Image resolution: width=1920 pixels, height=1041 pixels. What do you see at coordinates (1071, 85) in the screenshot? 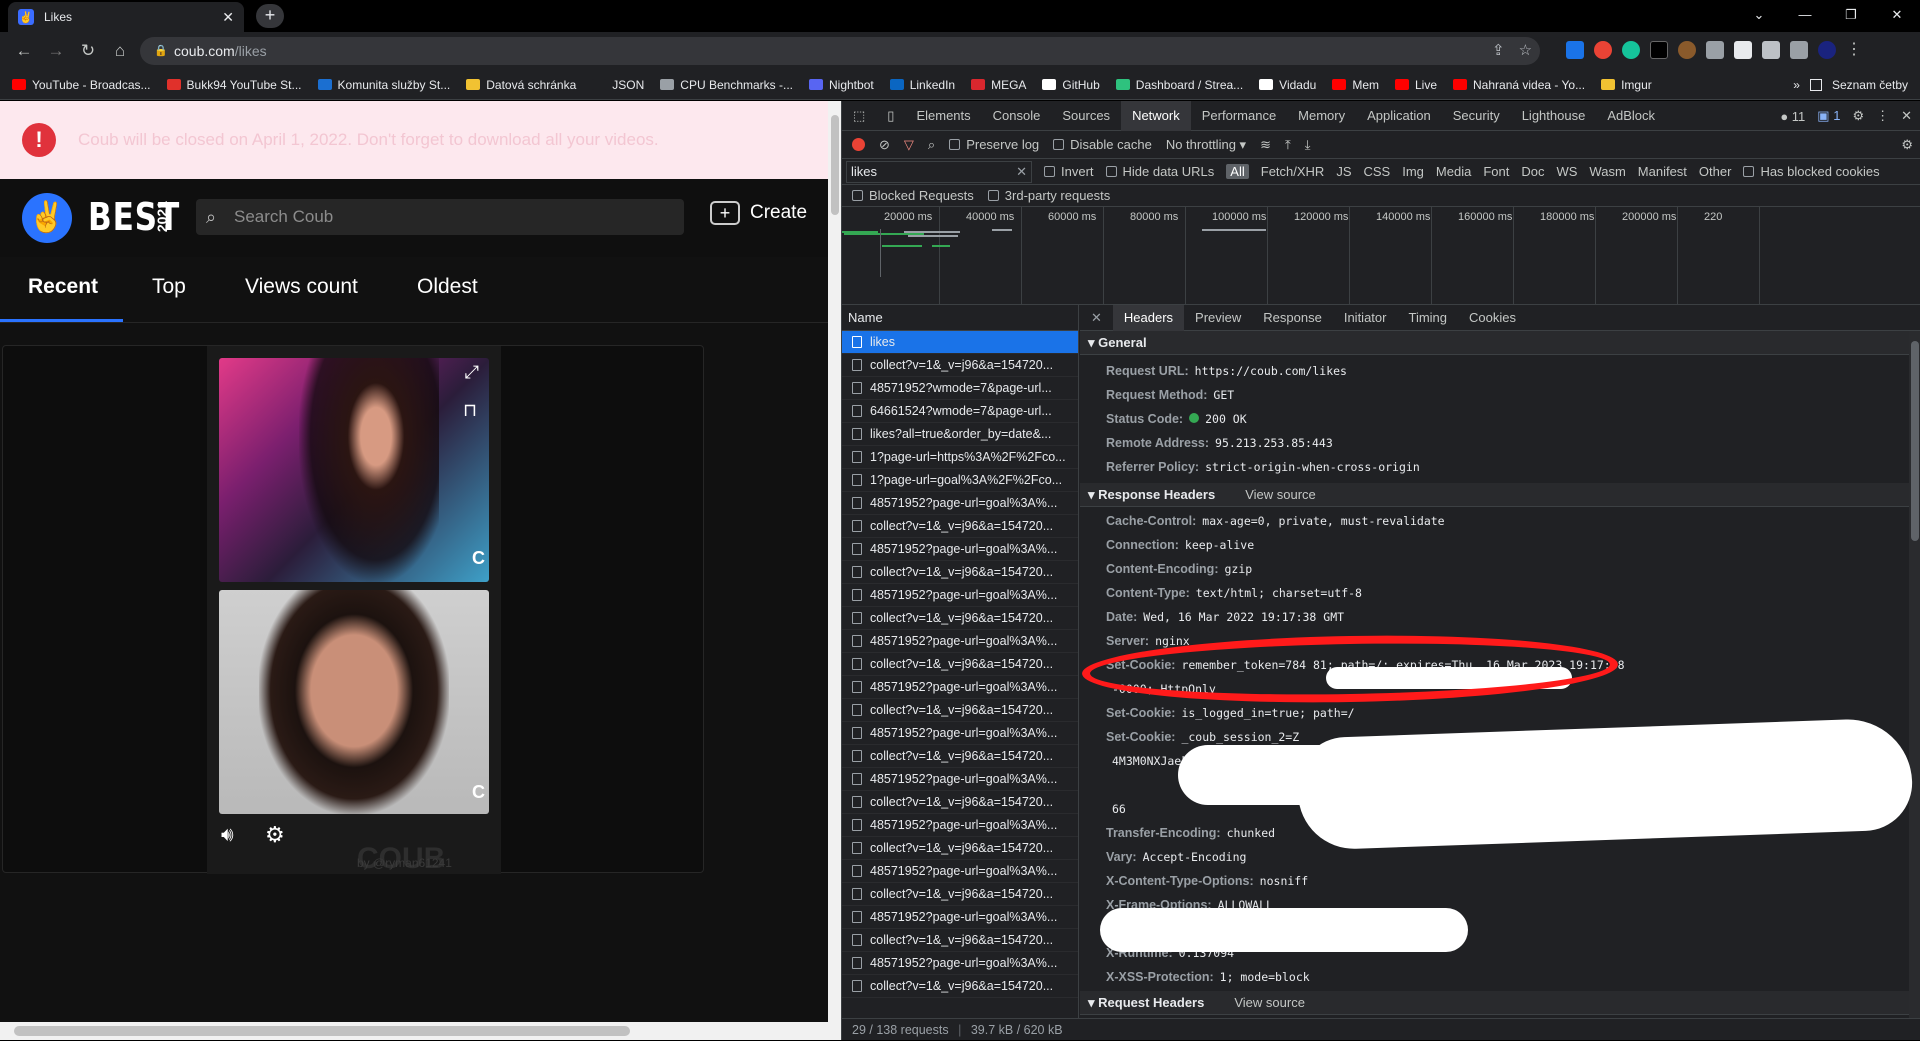
I see `bookmark-item: GitHub` at bounding box center [1071, 85].